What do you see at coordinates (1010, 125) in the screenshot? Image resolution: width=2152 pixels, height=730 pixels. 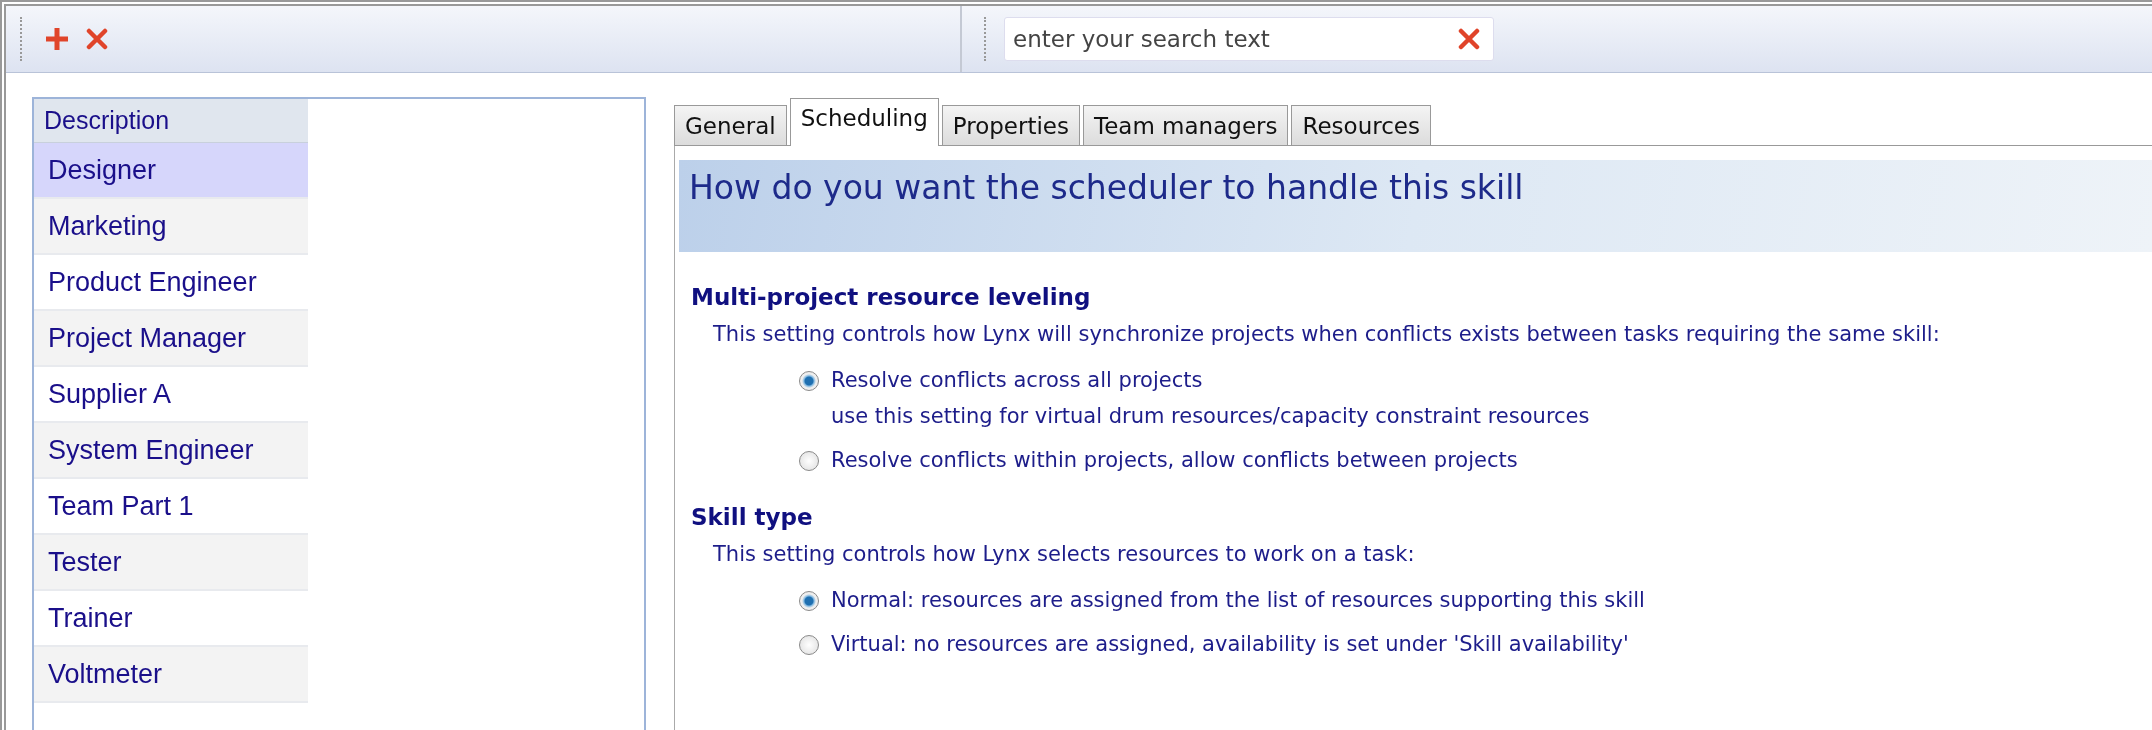 I see `tab: Properties` at bounding box center [1010, 125].